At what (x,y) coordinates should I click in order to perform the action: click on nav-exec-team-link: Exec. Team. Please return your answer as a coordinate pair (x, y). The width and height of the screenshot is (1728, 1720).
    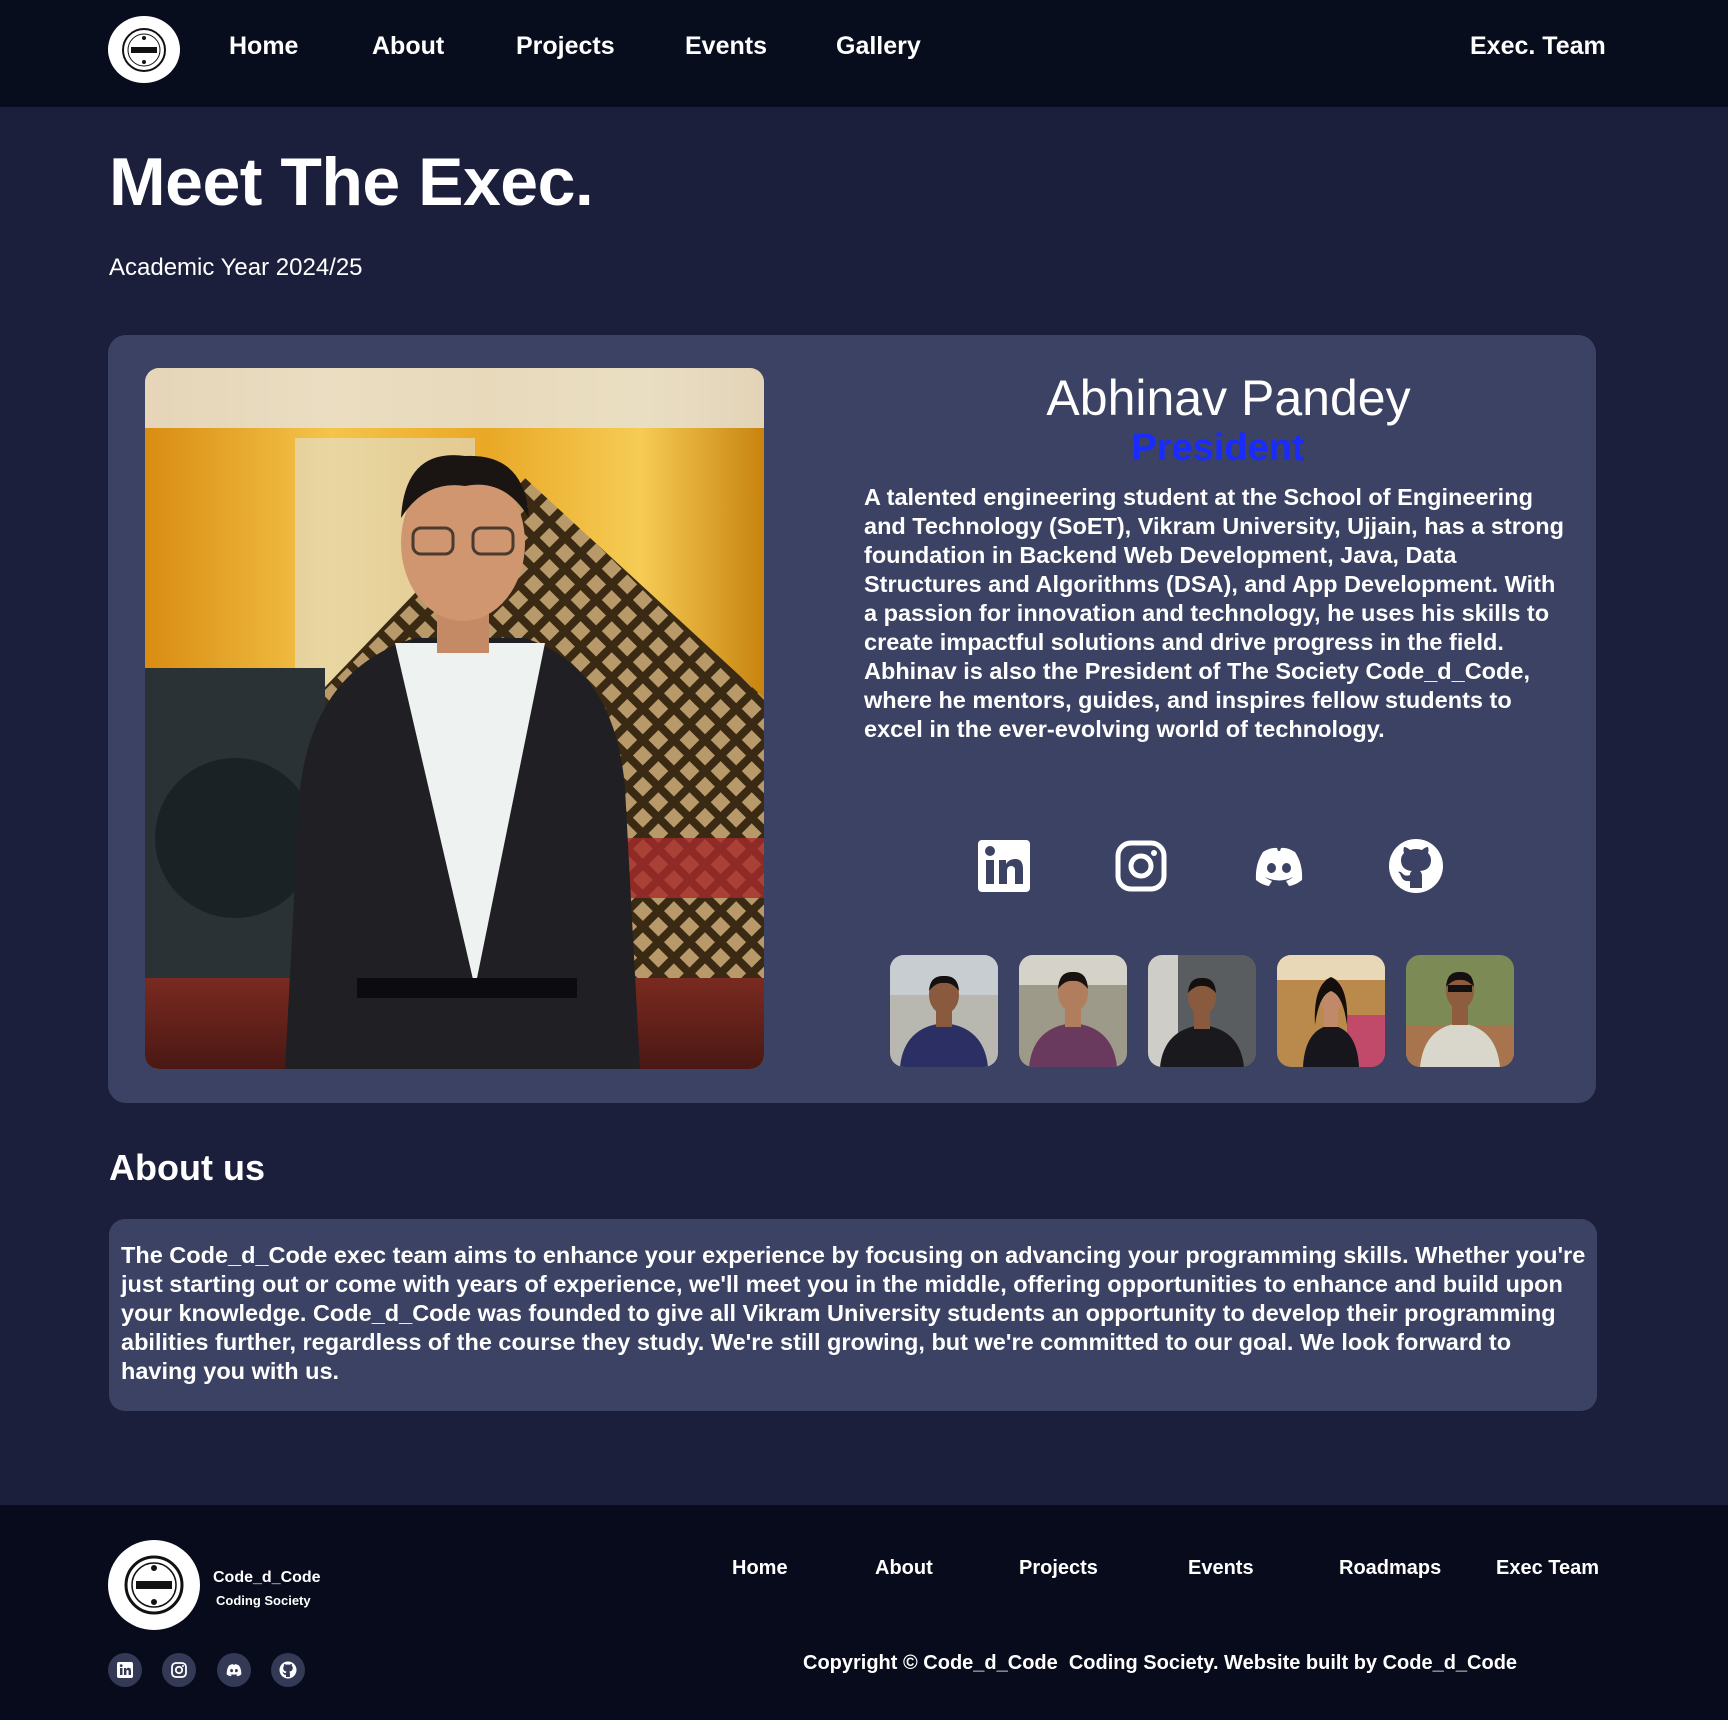
    Looking at the image, I should click on (1538, 46).